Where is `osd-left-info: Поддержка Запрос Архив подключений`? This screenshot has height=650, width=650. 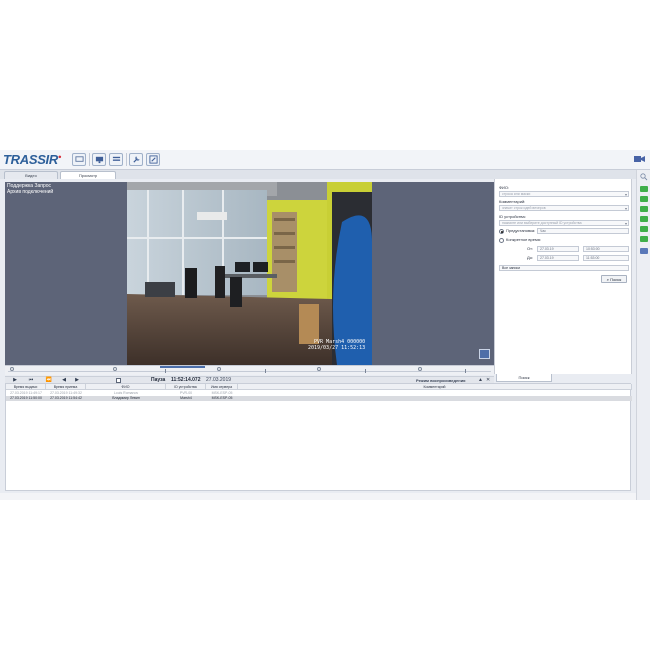
osd-left-info: Поддержка Запрос Архив подключений is located at coordinates (30, 189).